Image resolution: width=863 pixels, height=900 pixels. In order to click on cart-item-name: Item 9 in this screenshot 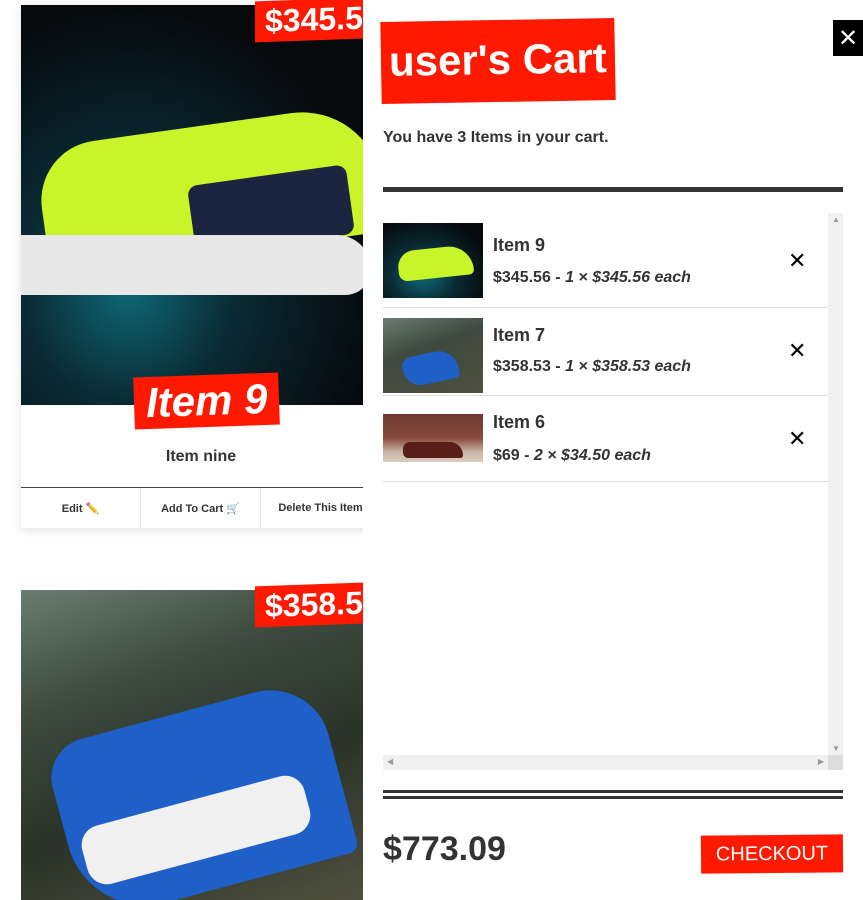, I will do `click(519, 245)`.